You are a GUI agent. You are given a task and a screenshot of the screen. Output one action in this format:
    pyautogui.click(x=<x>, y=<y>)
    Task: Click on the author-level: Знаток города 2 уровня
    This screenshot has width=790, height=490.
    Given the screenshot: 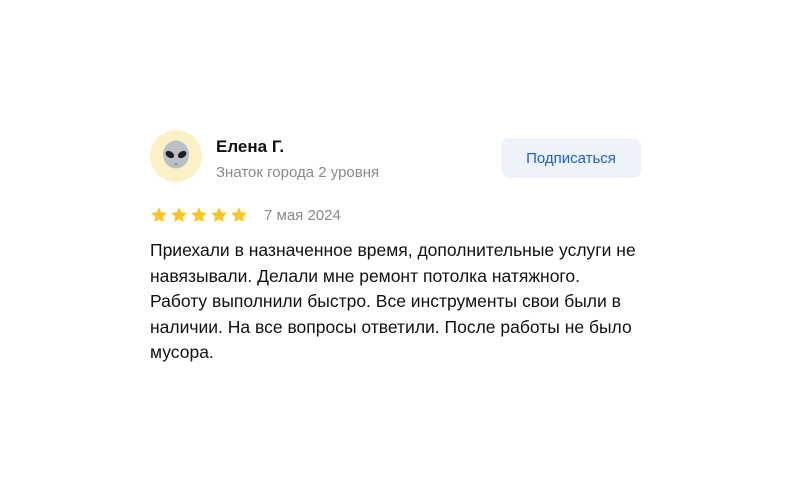 What is the action you would take?
    pyautogui.click(x=298, y=172)
    